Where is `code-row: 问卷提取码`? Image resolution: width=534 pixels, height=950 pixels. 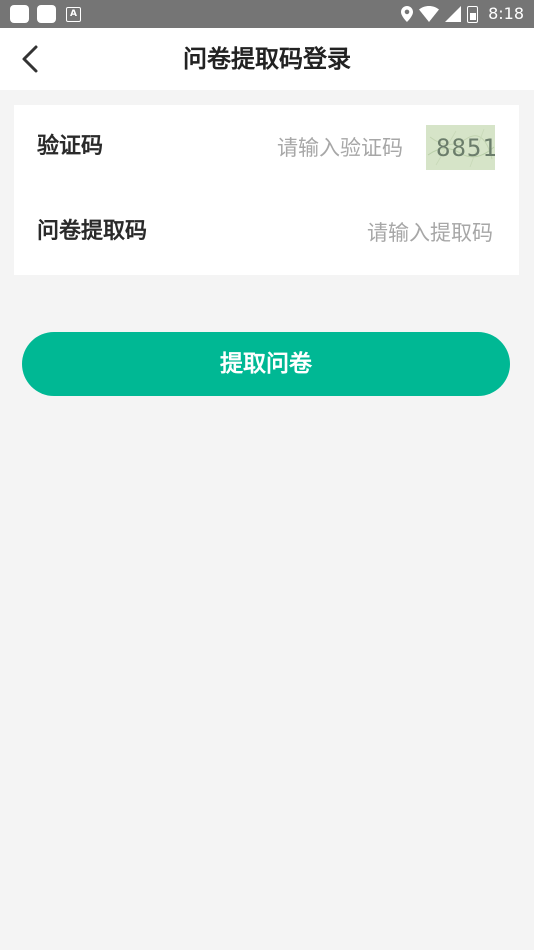
code-row: 问卷提取码 is located at coordinates (266, 232).